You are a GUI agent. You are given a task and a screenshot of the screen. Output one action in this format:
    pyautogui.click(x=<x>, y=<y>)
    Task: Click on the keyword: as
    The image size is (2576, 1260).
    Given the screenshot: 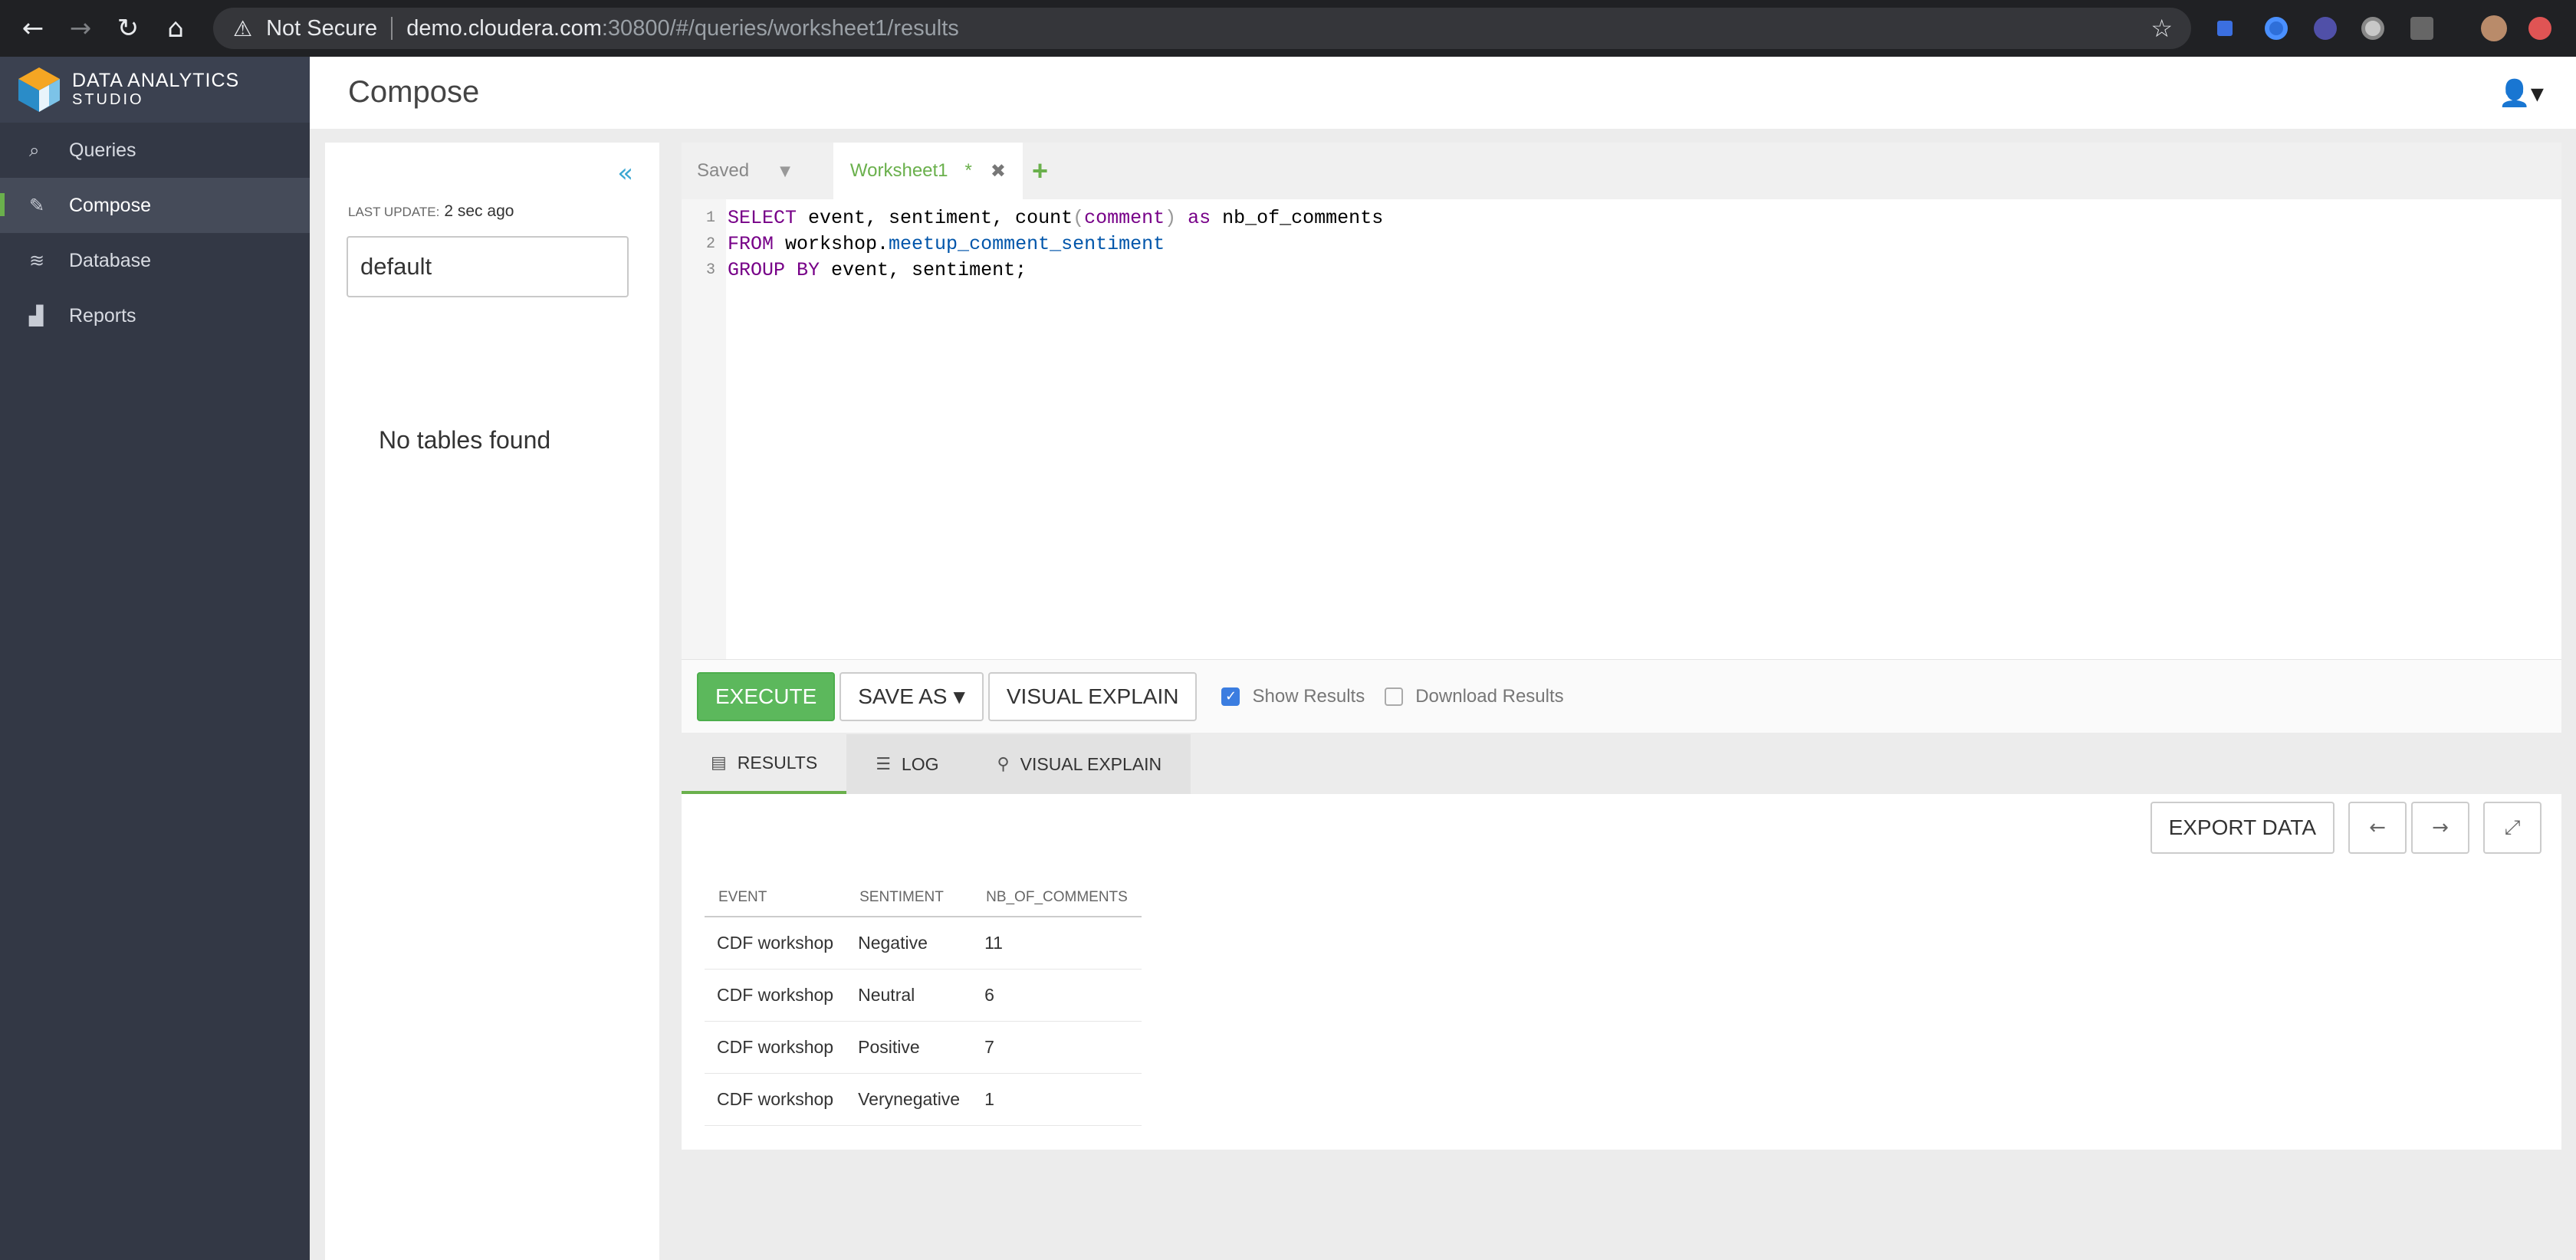 What is the action you would take?
    pyautogui.click(x=1194, y=218)
    